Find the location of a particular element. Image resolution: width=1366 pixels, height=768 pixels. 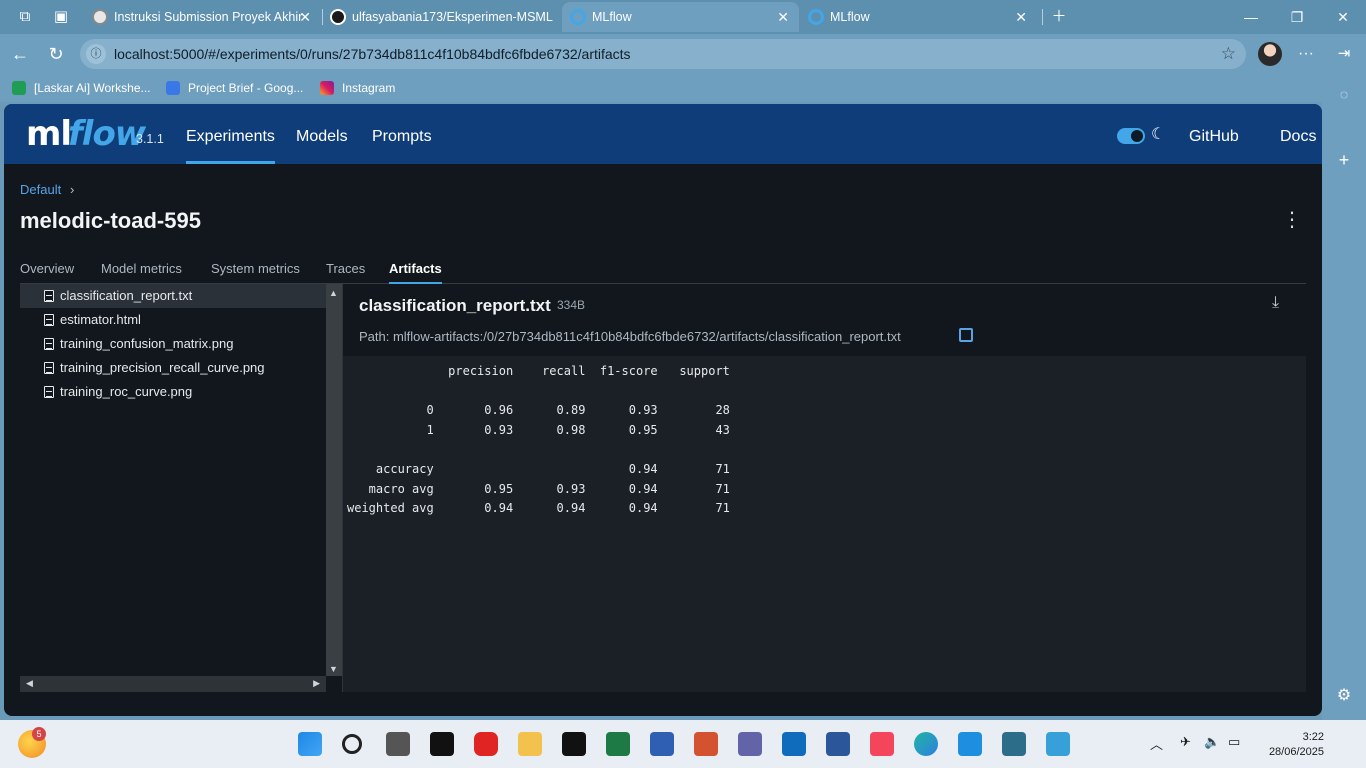

list-item: classification_report.txt is located at coordinates (173, 296).